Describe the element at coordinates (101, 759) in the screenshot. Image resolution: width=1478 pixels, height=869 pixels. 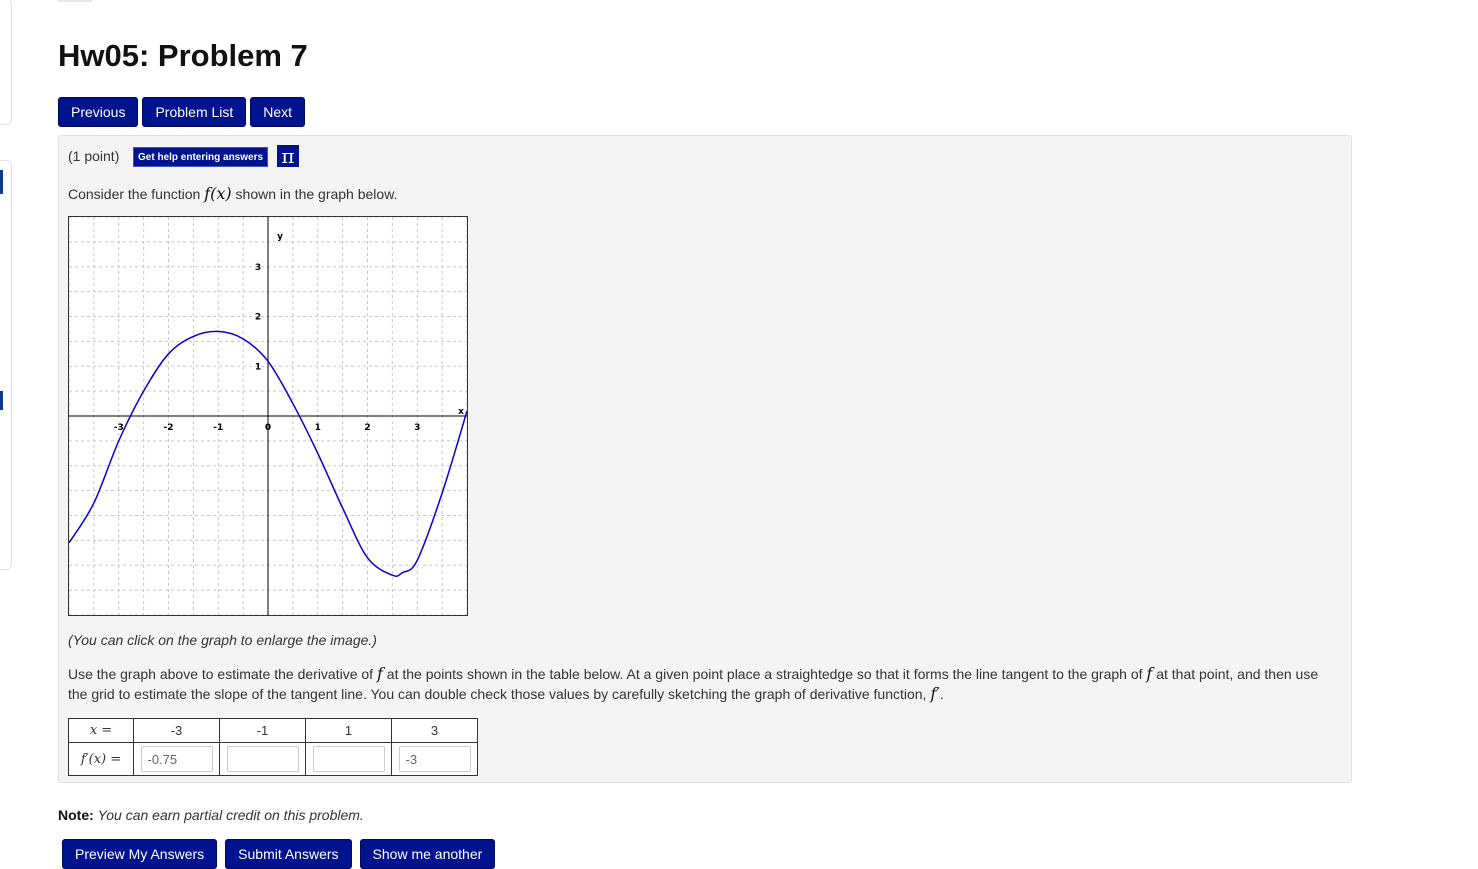
I see `fprime-header: f′(x) =` at that location.